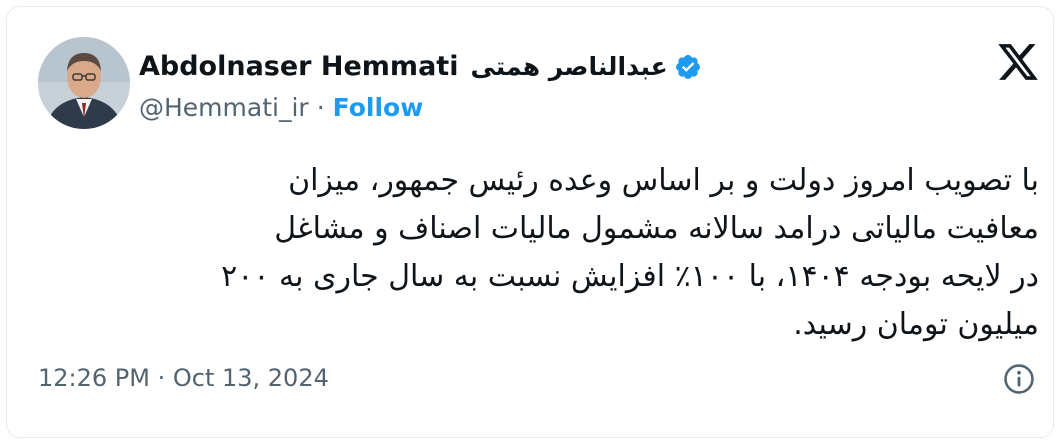 Image resolution: width=1063 pixels, height=446 pixels. I want to click on author-name: Abdolnaser Hemmati, so click(298, 66).